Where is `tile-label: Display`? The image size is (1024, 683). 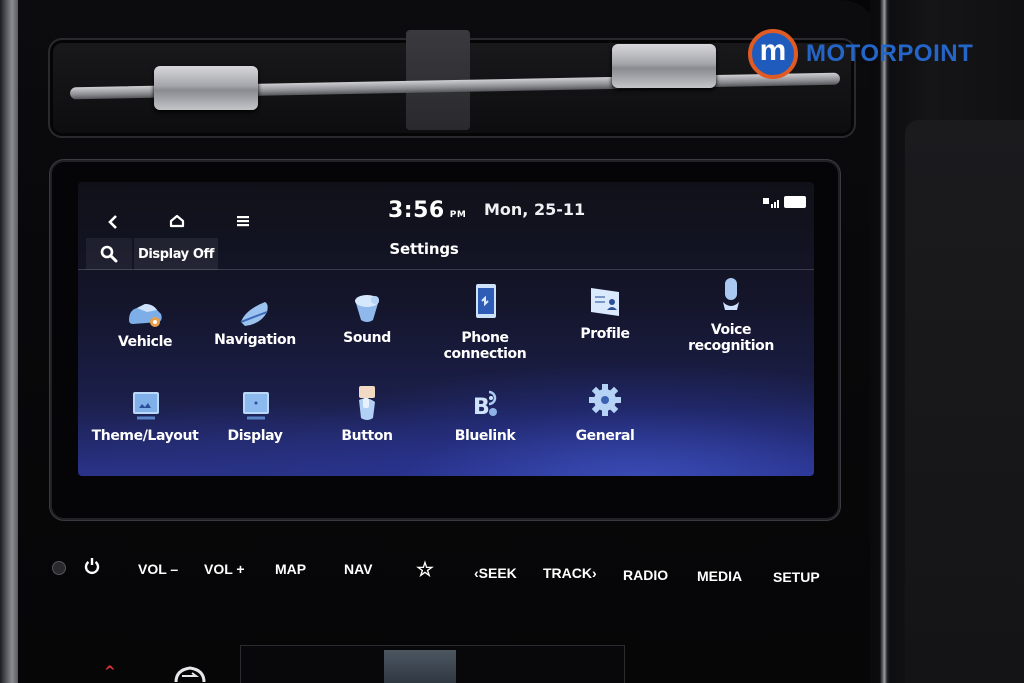 tile-label: Display is located at coordinates (255, 436).